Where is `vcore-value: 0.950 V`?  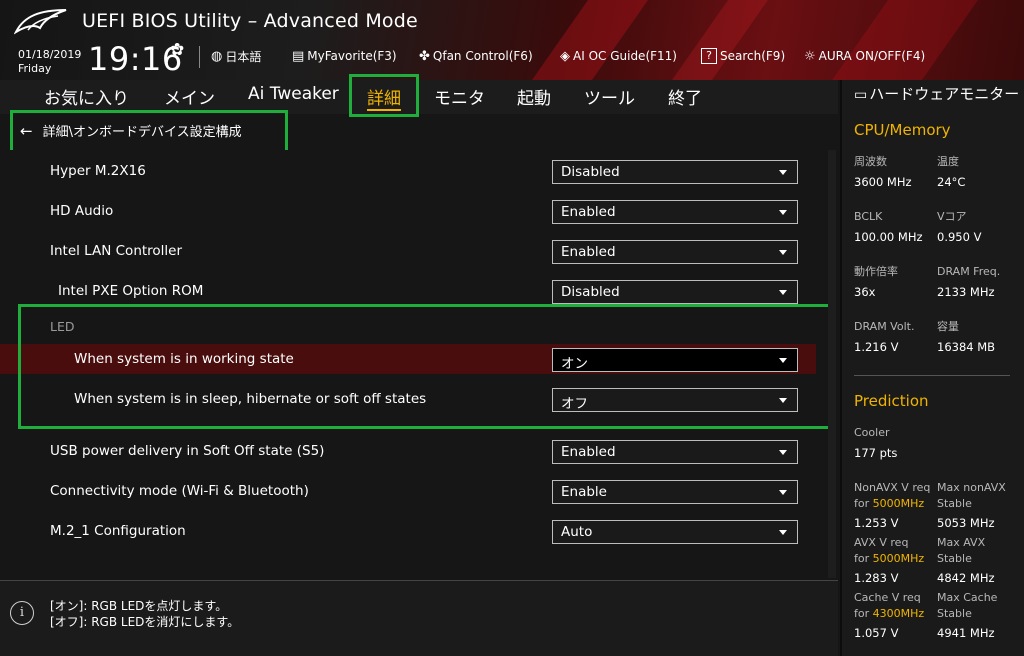
vcore-value: 0.950 V is located at coordinates (959, 237).